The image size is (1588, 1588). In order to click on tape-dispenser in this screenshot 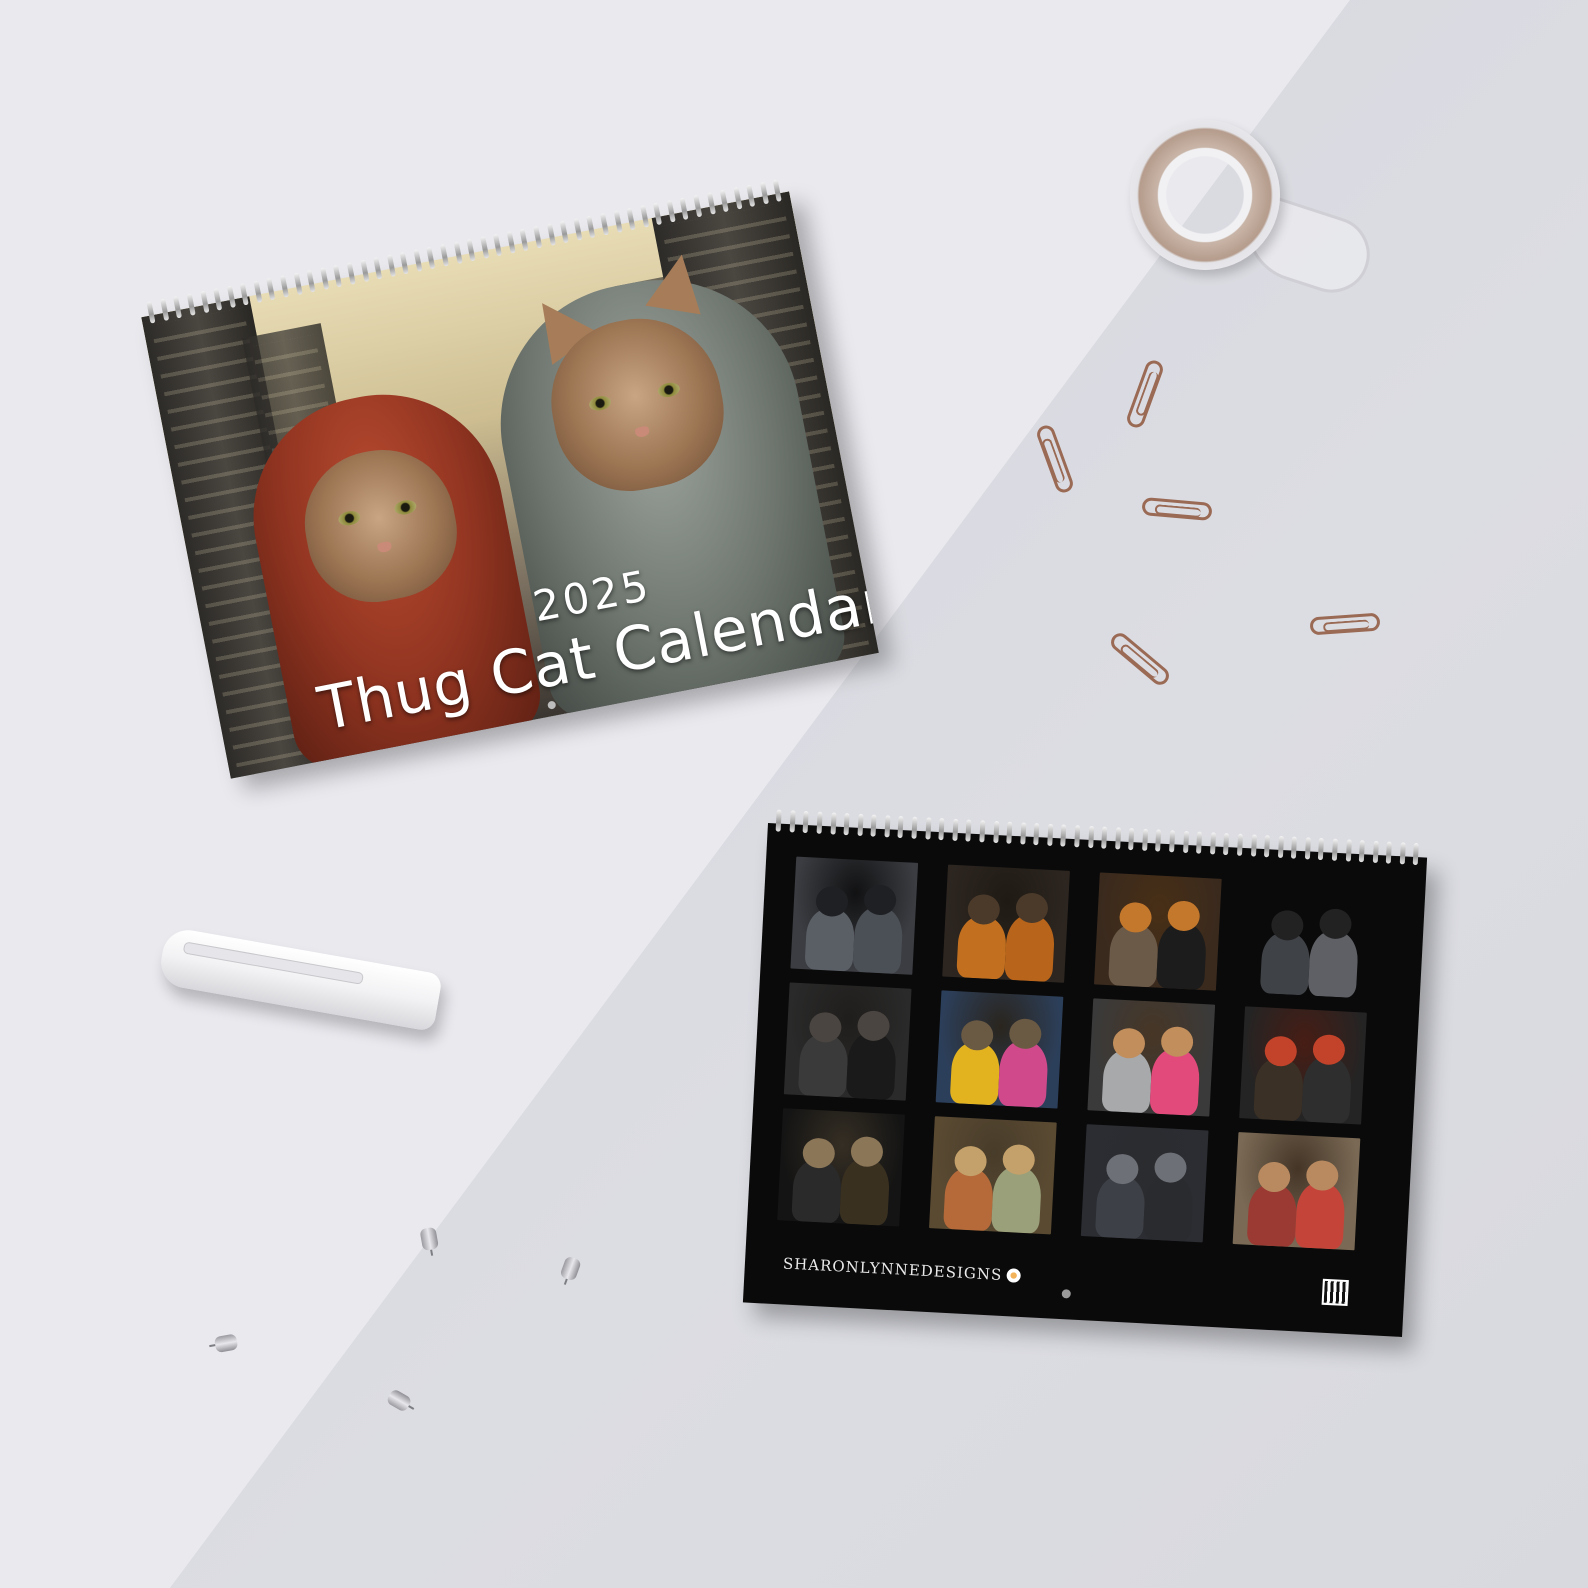, I will do `click(1255, 215)`.